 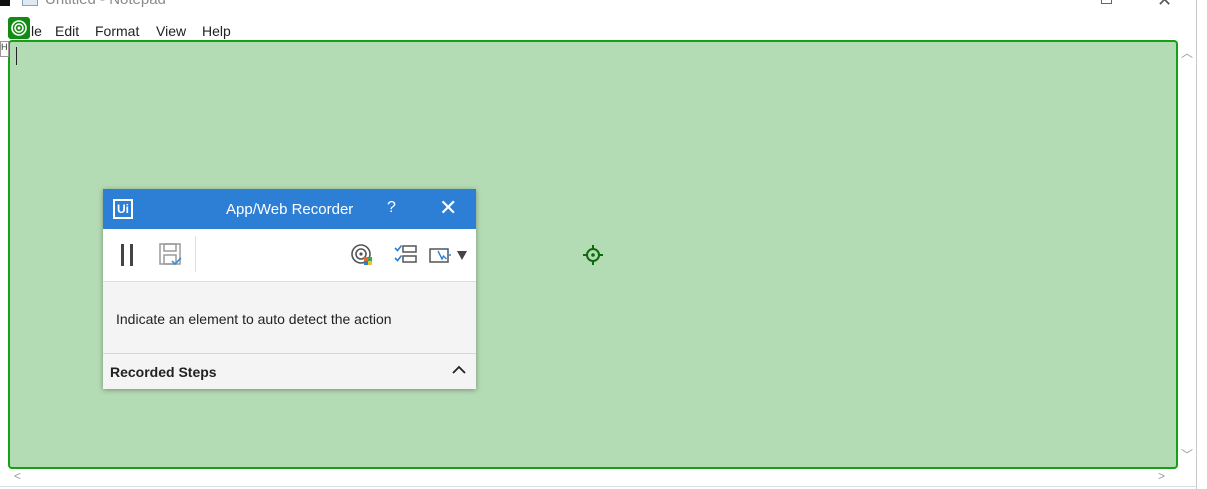 What do you see at coordinates (123, 209) in the screenshot?
I see `uipath-logo: Ui` at bounding box center [123, 209].